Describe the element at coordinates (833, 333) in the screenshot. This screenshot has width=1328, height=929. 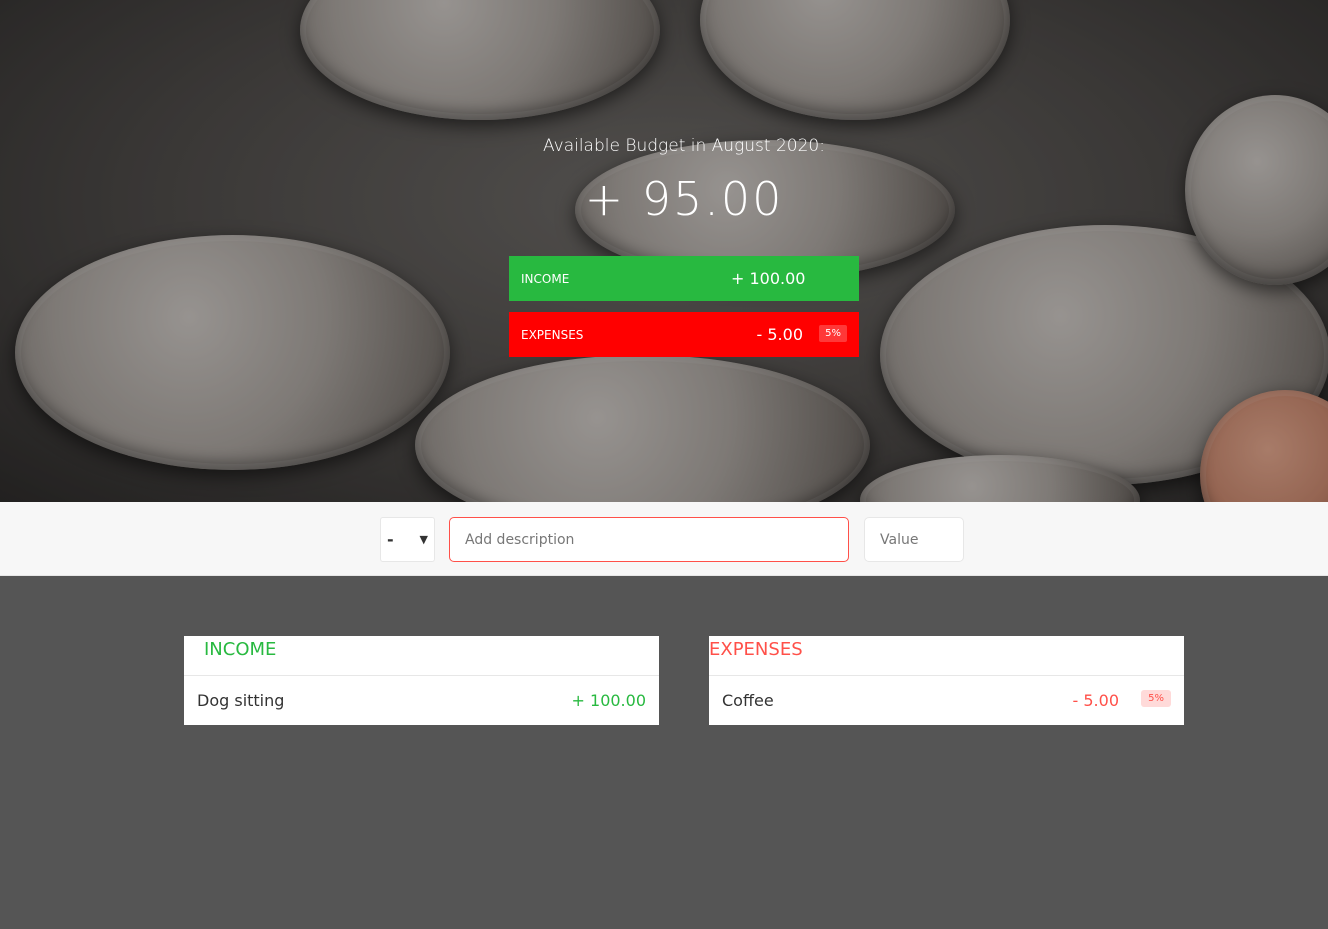
I see `budget-expenses-percentage: 5%` at that location.